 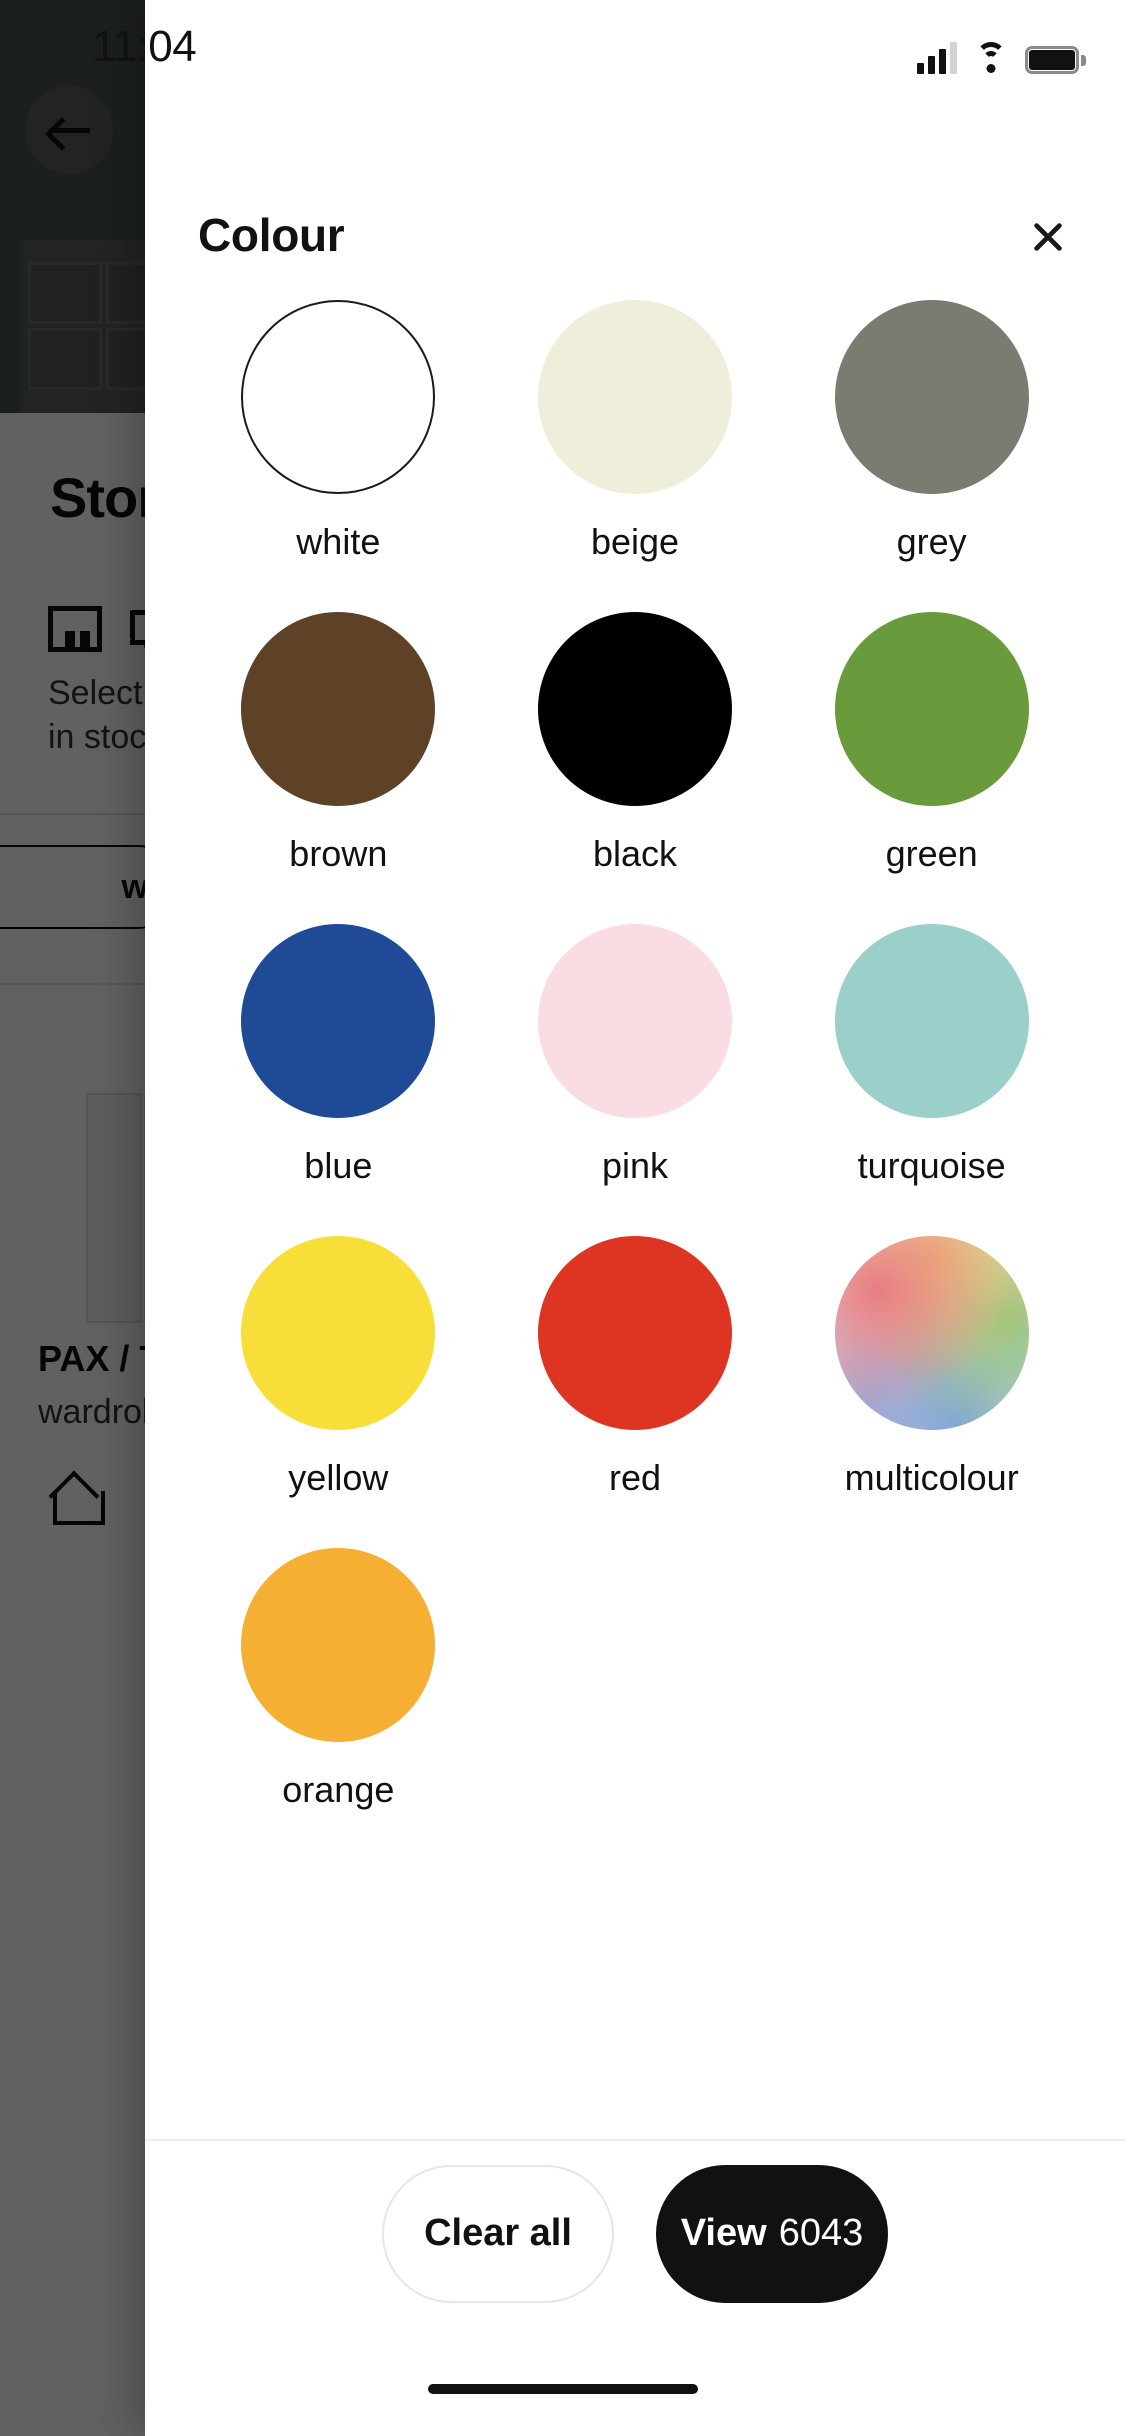 I want to click on colour-swatch: yellow, so click(x=338, y=1366).